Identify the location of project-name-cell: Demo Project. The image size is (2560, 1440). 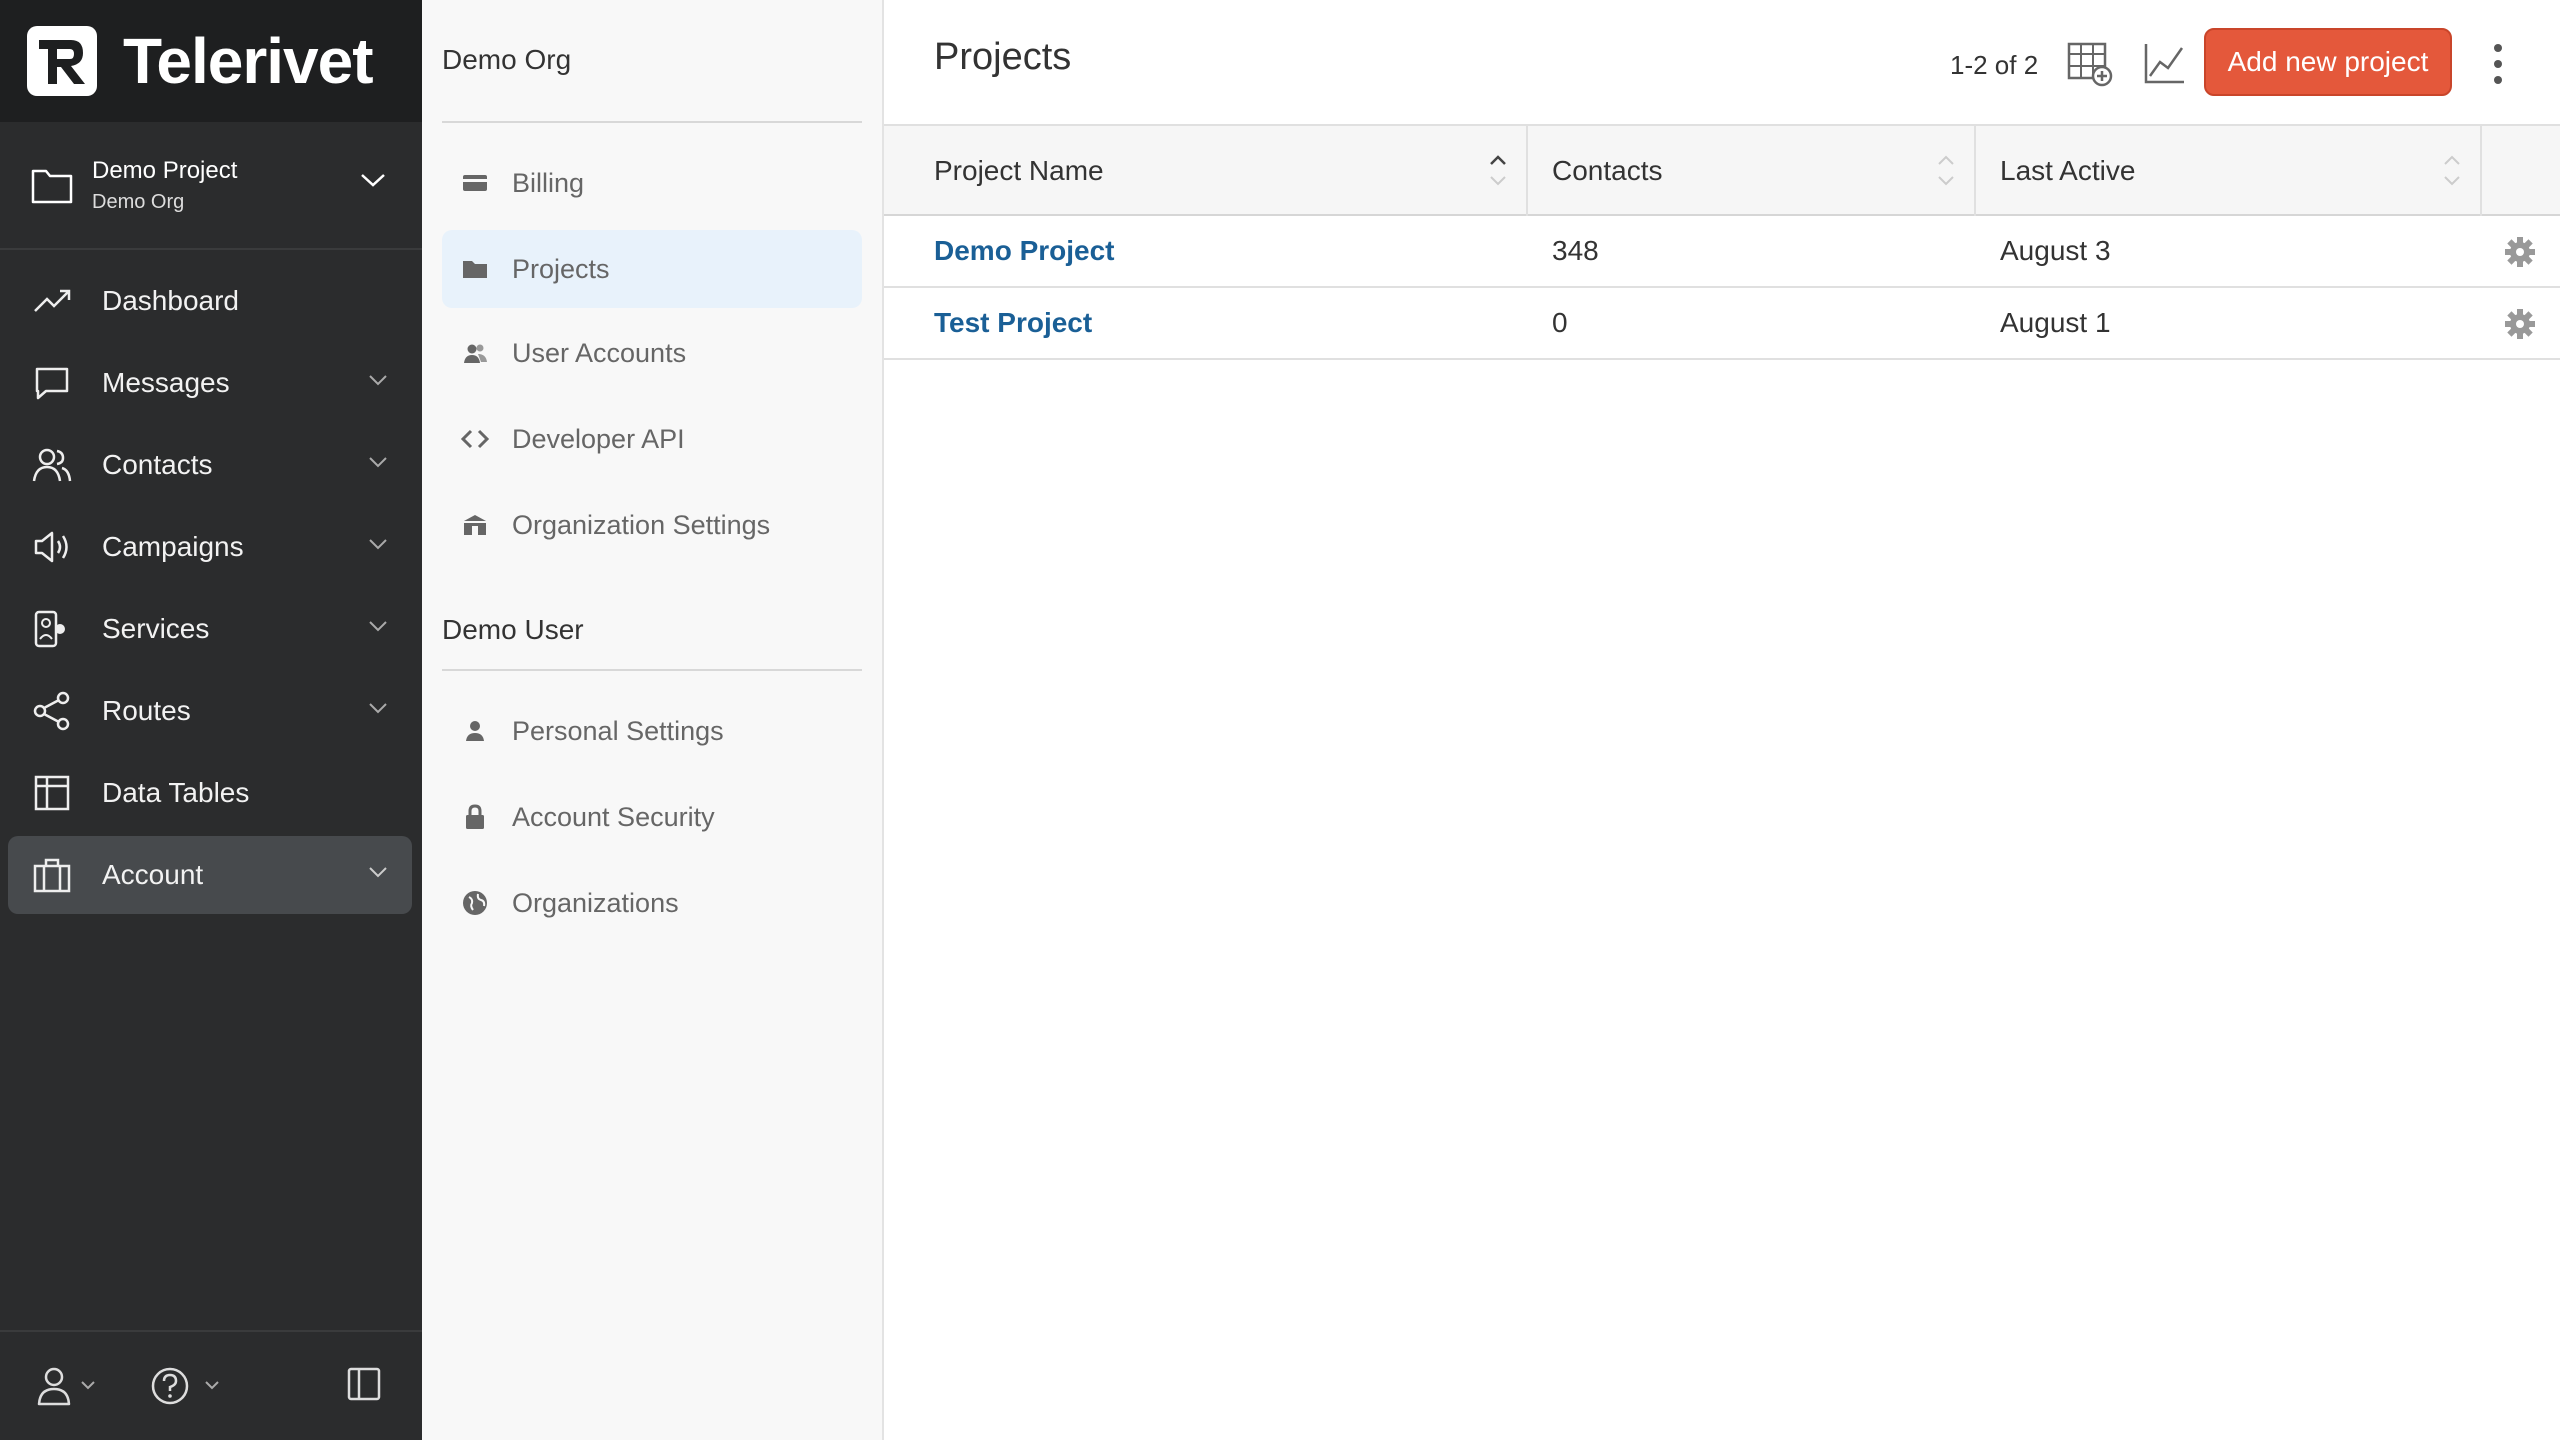
(1024, 251).